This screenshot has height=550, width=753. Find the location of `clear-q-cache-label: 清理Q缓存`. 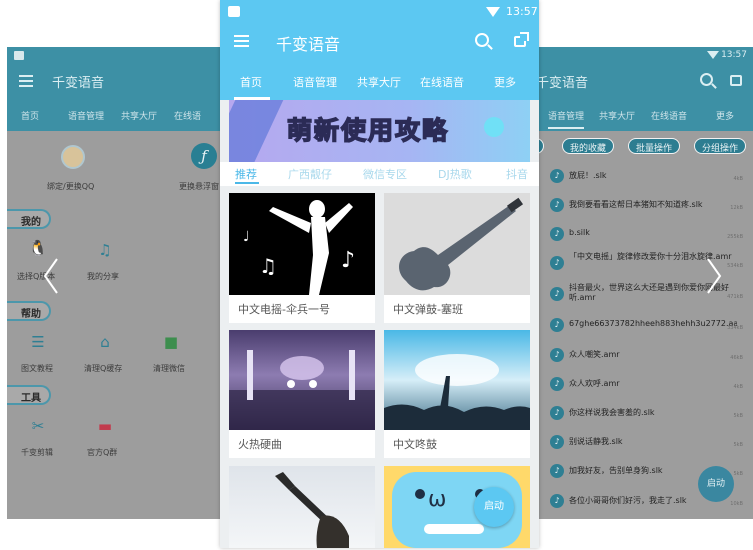

clear-q-cache-label: 清理Q缓存 is located at coordinates (103, 368).